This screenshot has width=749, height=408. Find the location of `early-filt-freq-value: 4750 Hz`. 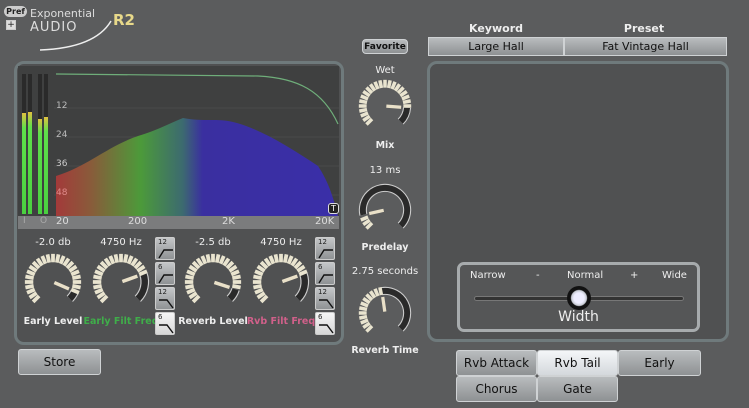

early-filt-freq-value: 4750 Hz is located at coordinates (121, 242).